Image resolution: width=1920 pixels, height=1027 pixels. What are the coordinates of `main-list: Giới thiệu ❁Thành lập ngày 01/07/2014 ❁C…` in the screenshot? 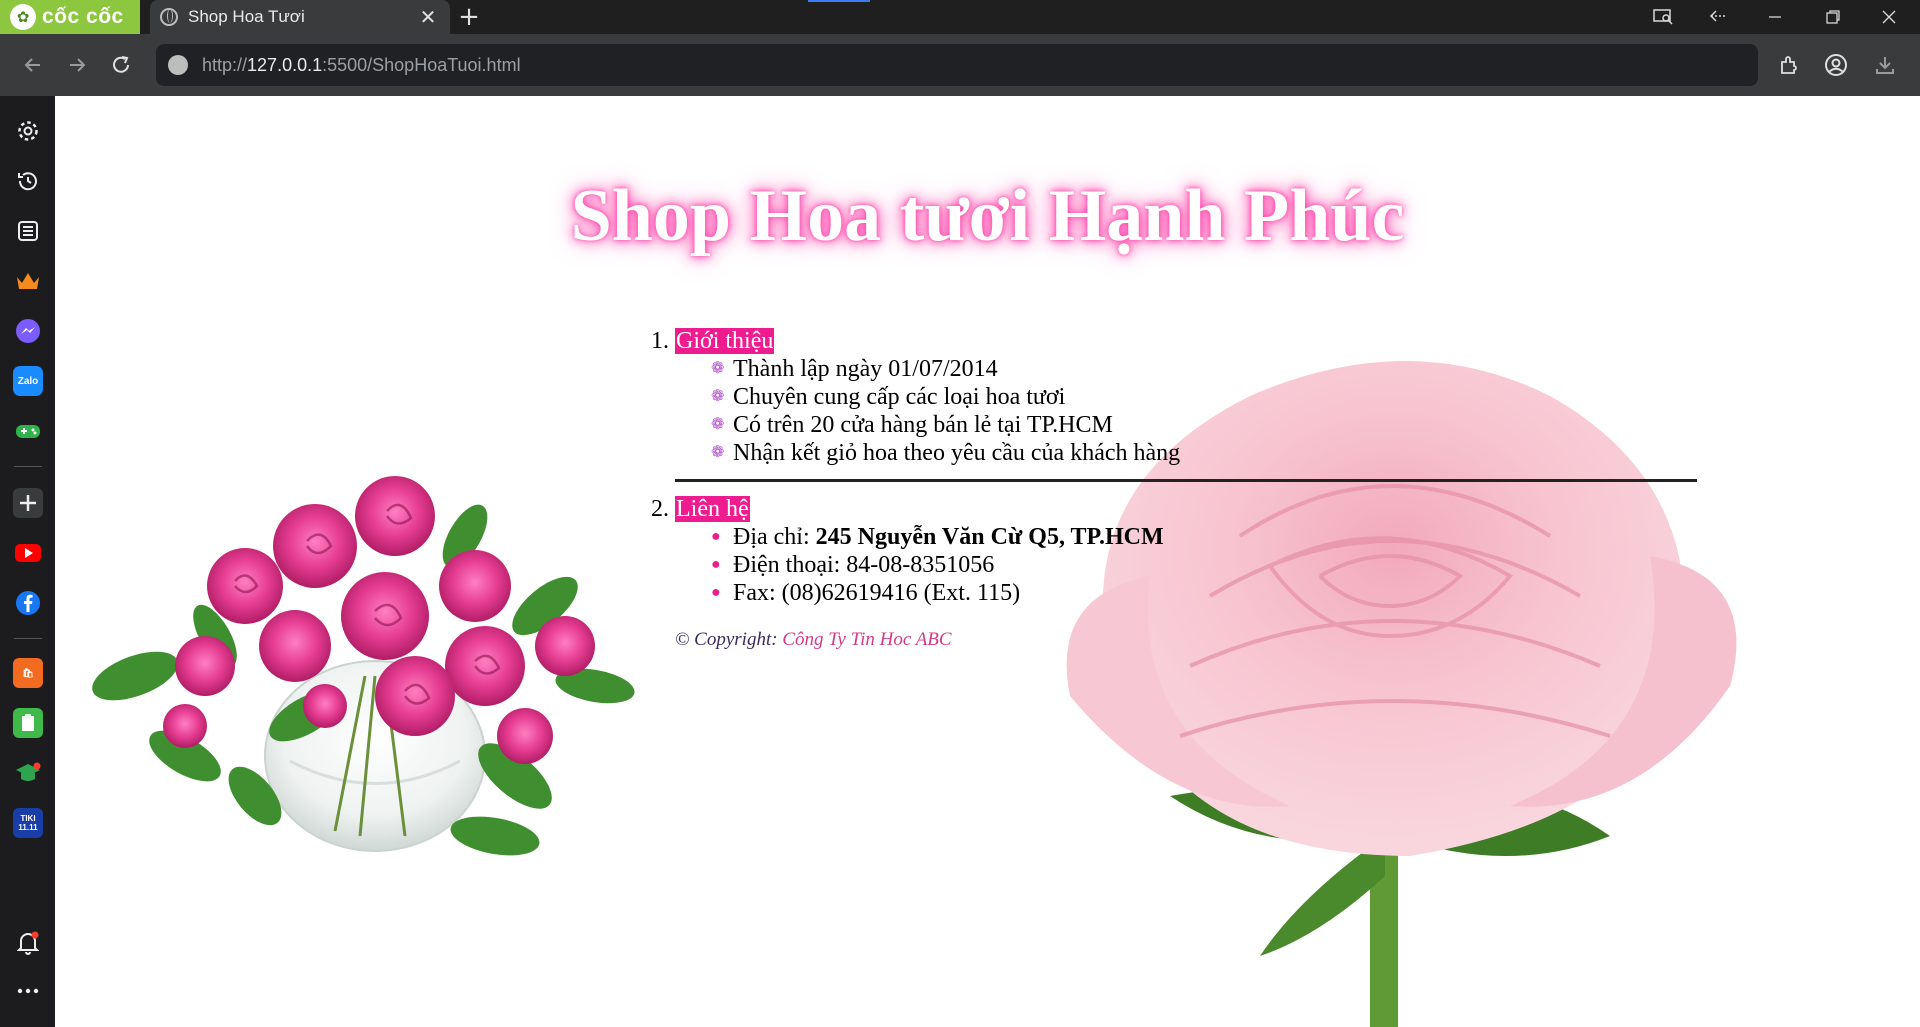 It's located at (1160, 397).